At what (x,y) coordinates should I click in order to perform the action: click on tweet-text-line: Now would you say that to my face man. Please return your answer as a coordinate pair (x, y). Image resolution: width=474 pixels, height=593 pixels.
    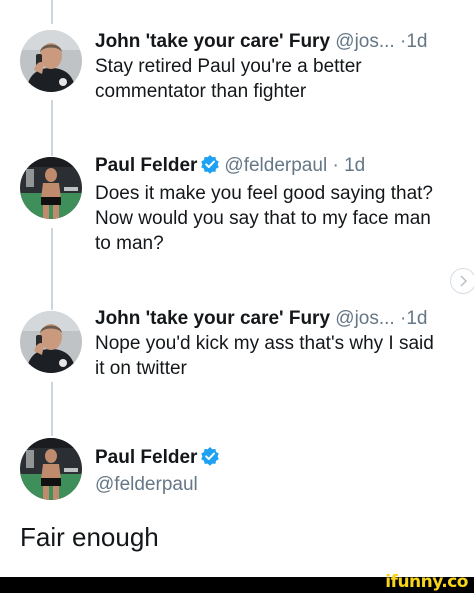
    Looking at the image, I should click on (263, 218).